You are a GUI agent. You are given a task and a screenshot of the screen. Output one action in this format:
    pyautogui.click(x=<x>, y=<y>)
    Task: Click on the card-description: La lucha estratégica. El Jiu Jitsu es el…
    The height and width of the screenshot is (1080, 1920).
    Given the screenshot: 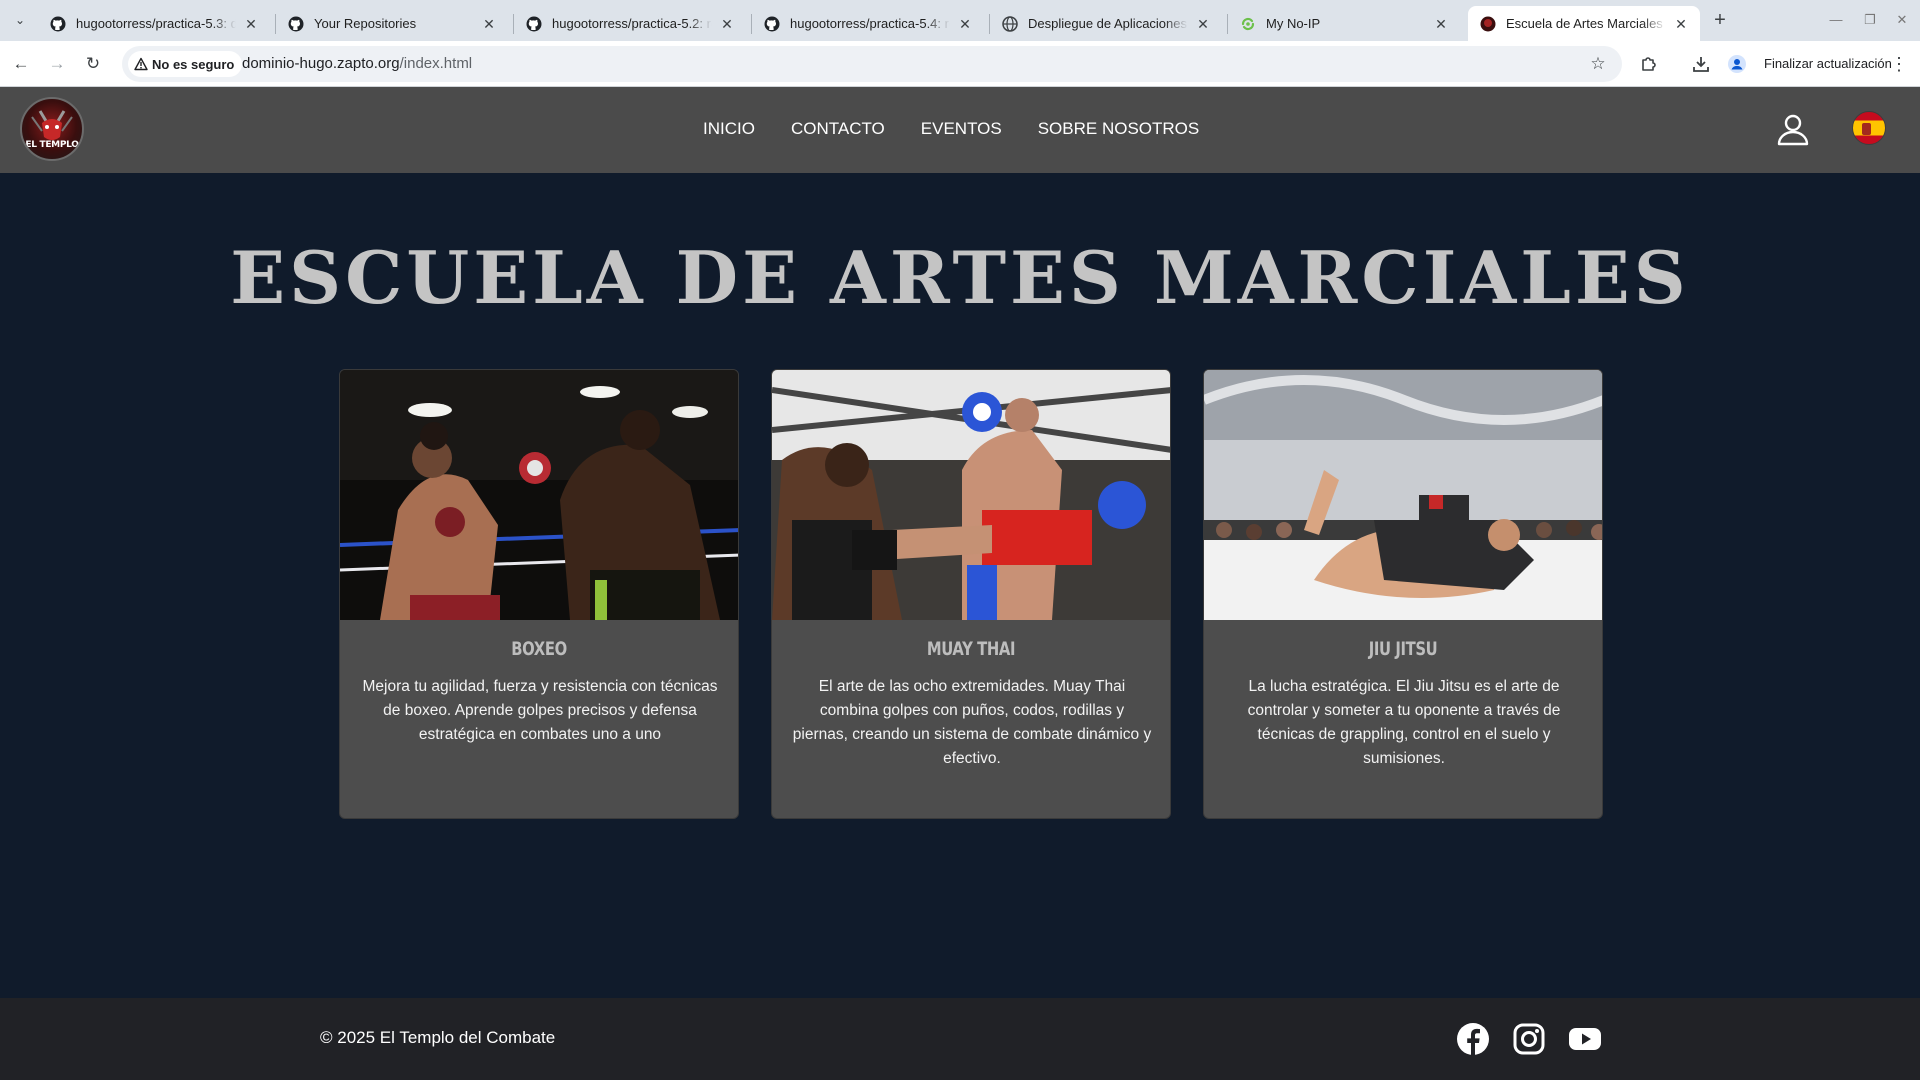 What is the action you would take?
    pyautogui.click(x=1404, y=722)
    